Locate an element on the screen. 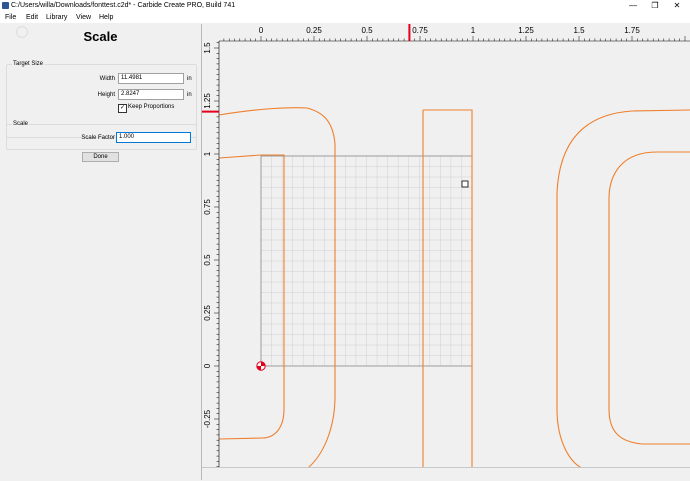 This screenshot has width=690, height=481. app-icon is located at coordinates (5, 5).